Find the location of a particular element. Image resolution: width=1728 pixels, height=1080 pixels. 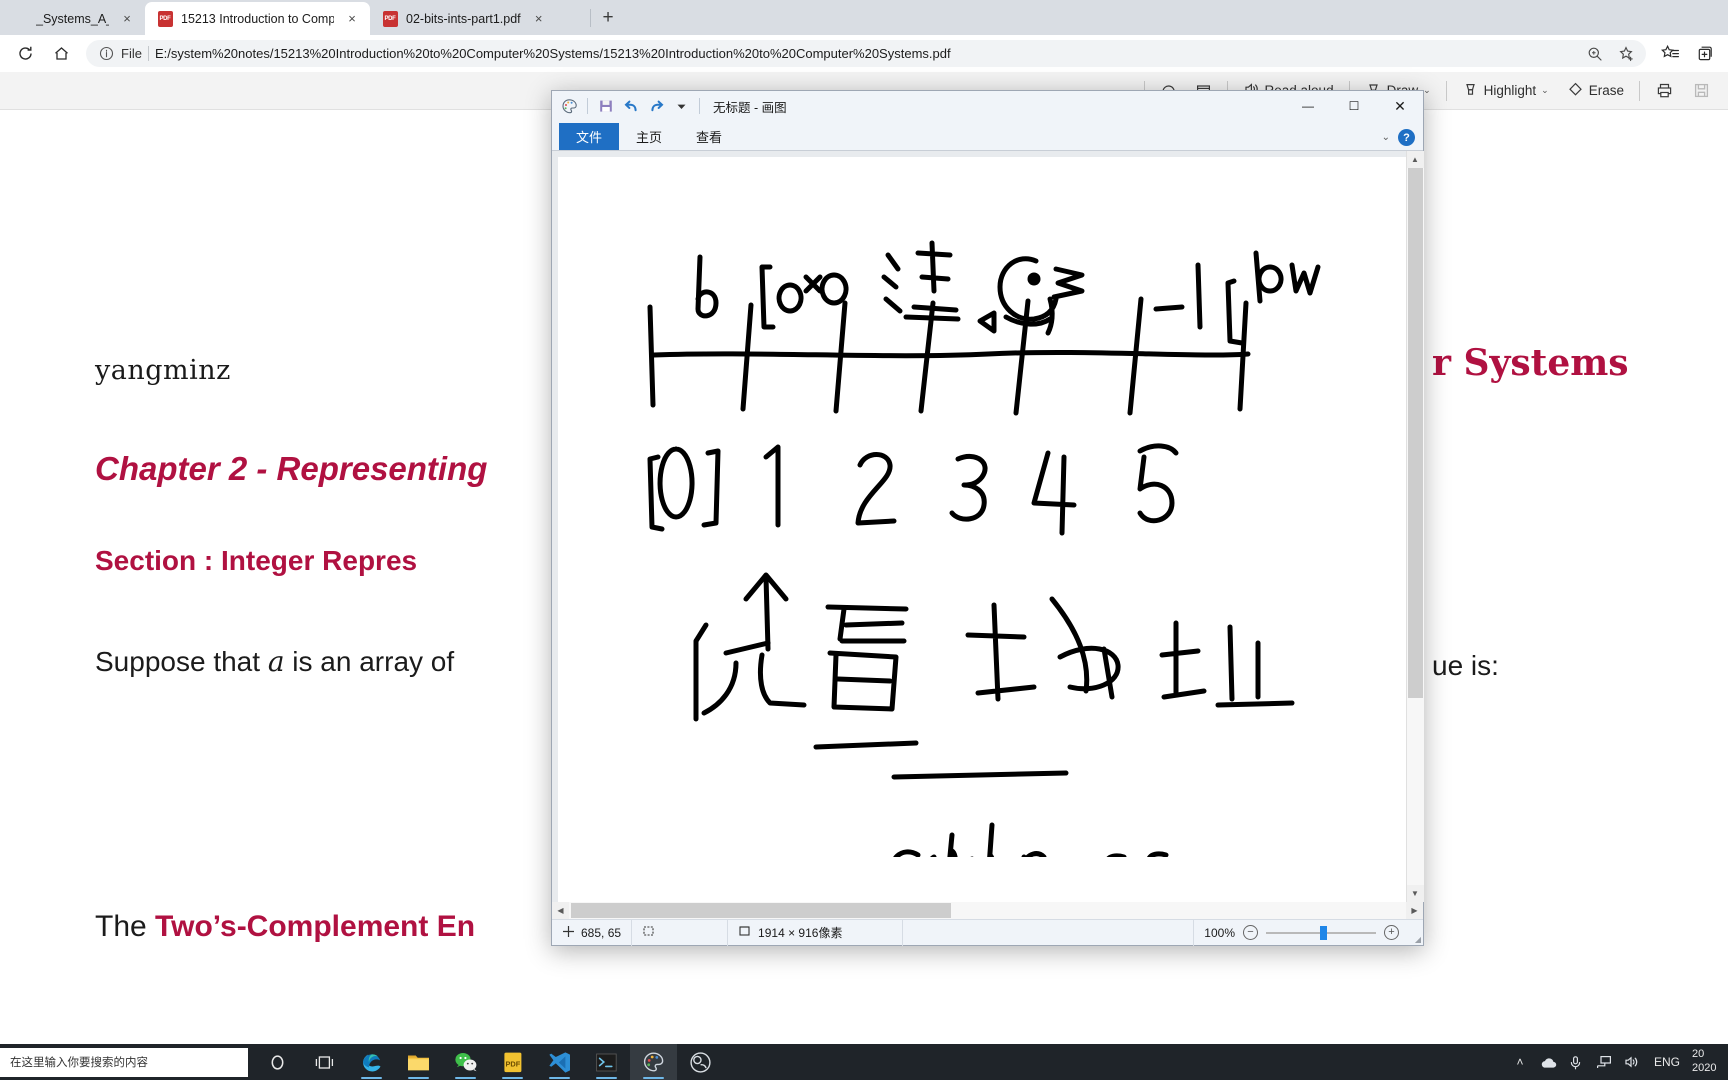

document-body-line: Suppose that a is an array of is located at coordinates (274, 661).